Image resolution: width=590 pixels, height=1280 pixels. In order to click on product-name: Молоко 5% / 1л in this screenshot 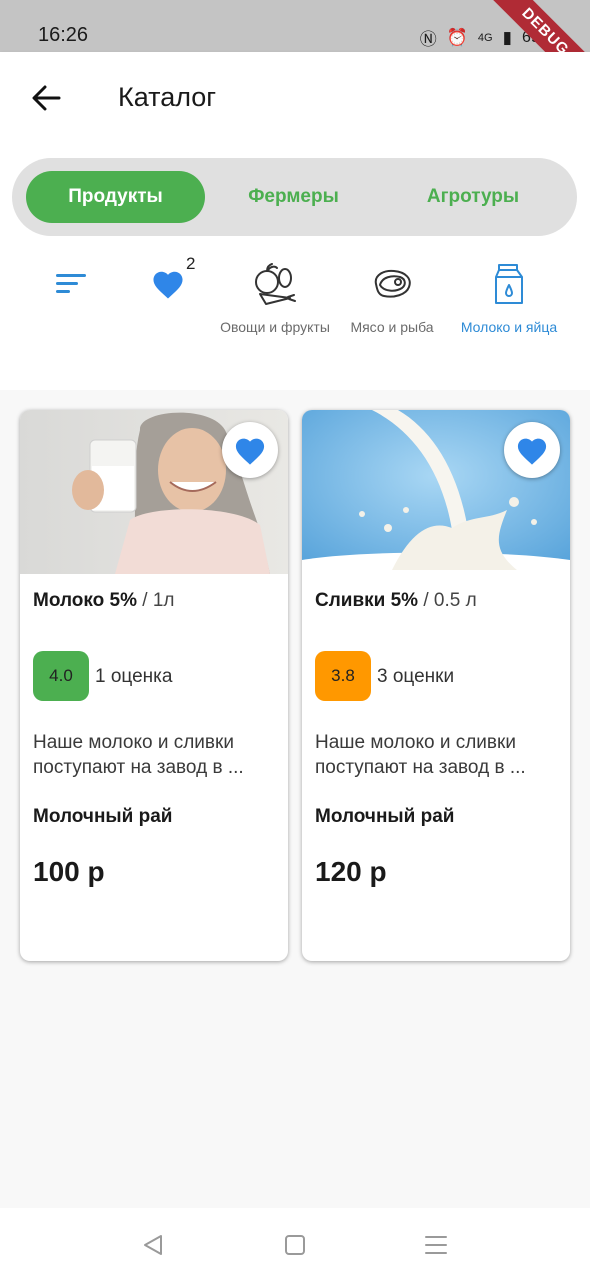, I will do `click(104, 601)`.